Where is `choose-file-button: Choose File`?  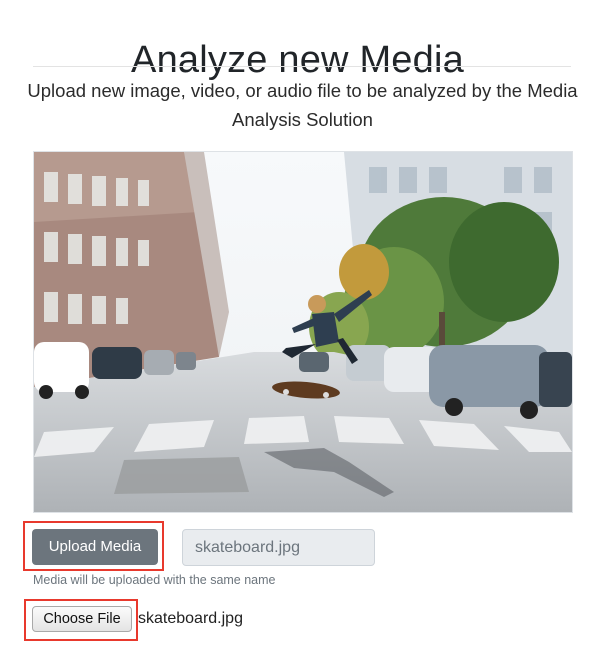
choose-file-button: Choose File is located at coordinates (82, 619).